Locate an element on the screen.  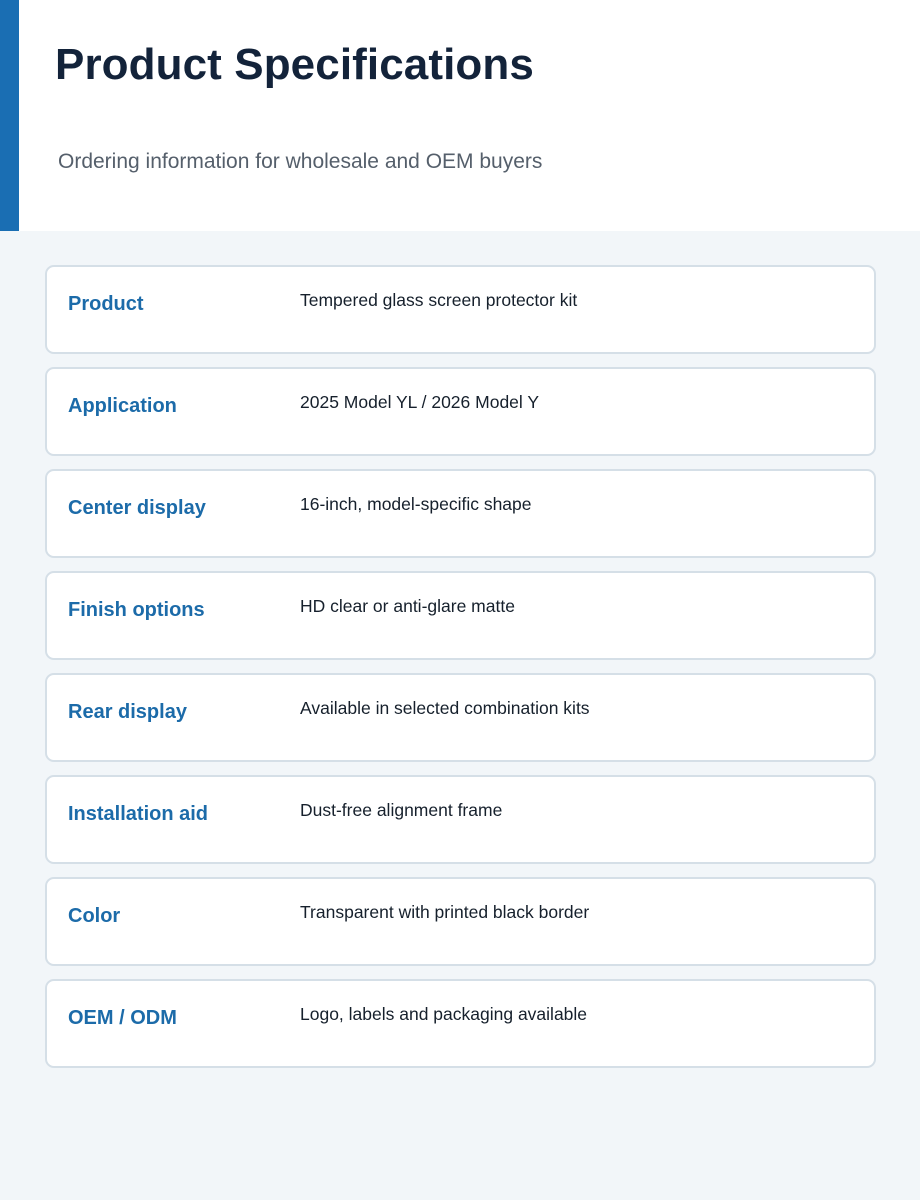
spec-label: Color is located at coordinates (94, 916).